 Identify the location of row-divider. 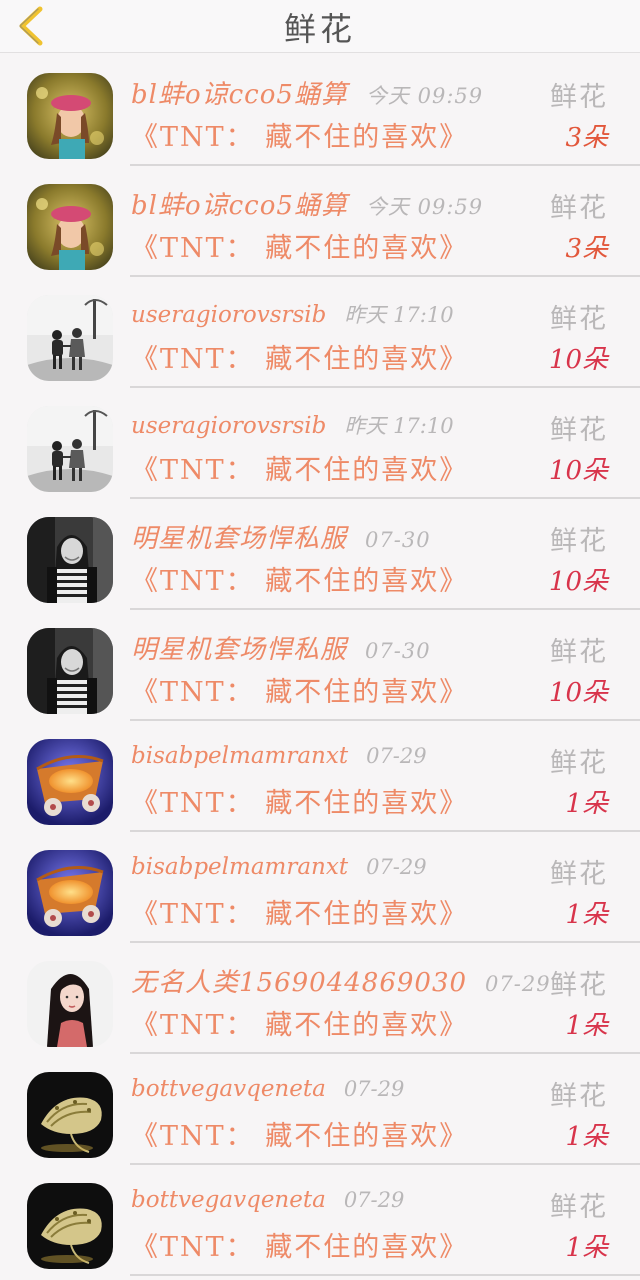
(385, 1275).